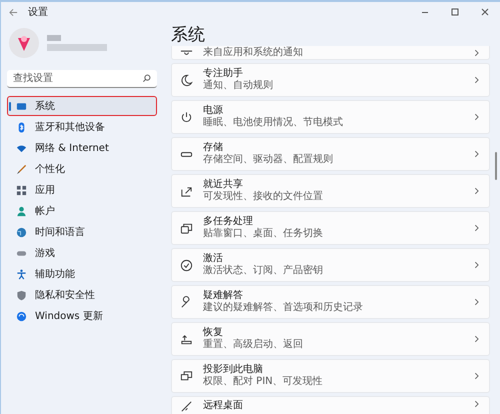 The width and height of the screenshot is (500, 414). Describe the element at coordinates (21, 232) in the screenshot. I see `globe-icon` at that location.